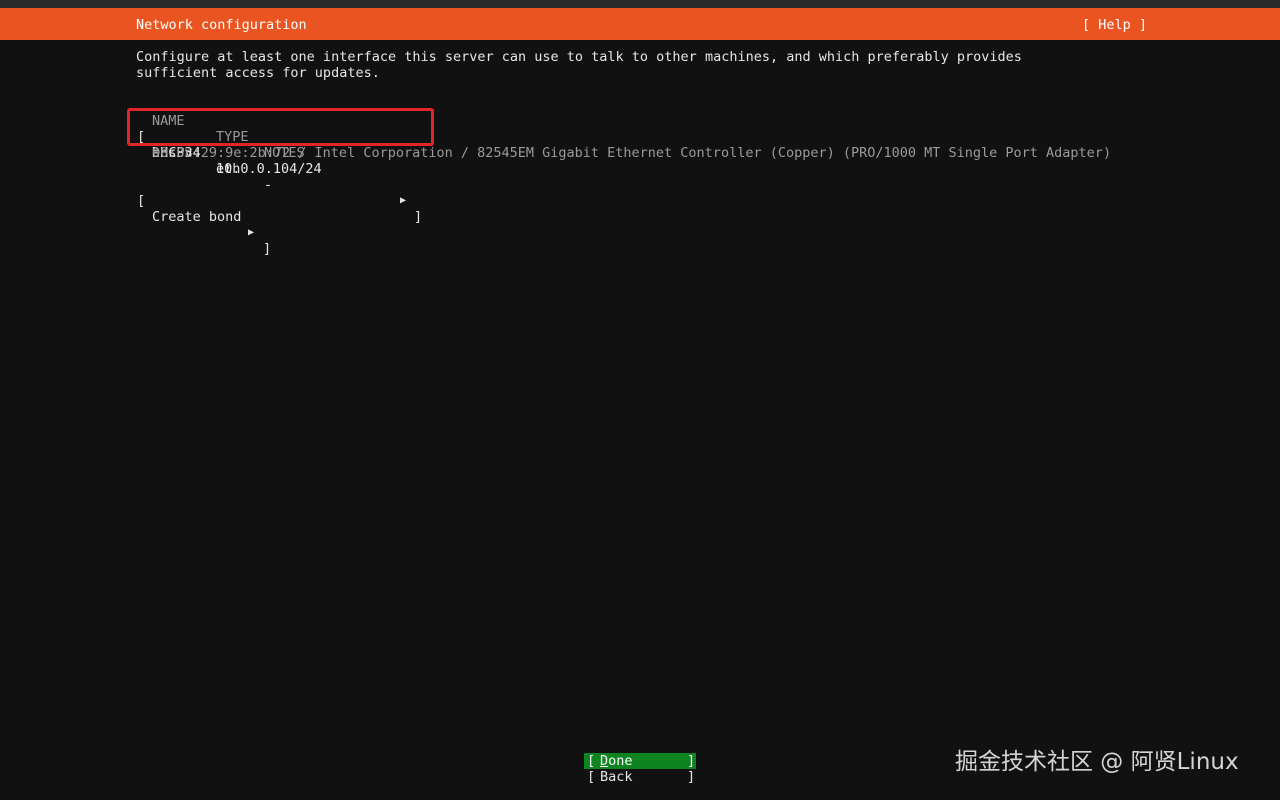 This screenshot has width=1280, height=800. I want to click on interface-menu-arrow-icon: ▶, so click(403, 201).